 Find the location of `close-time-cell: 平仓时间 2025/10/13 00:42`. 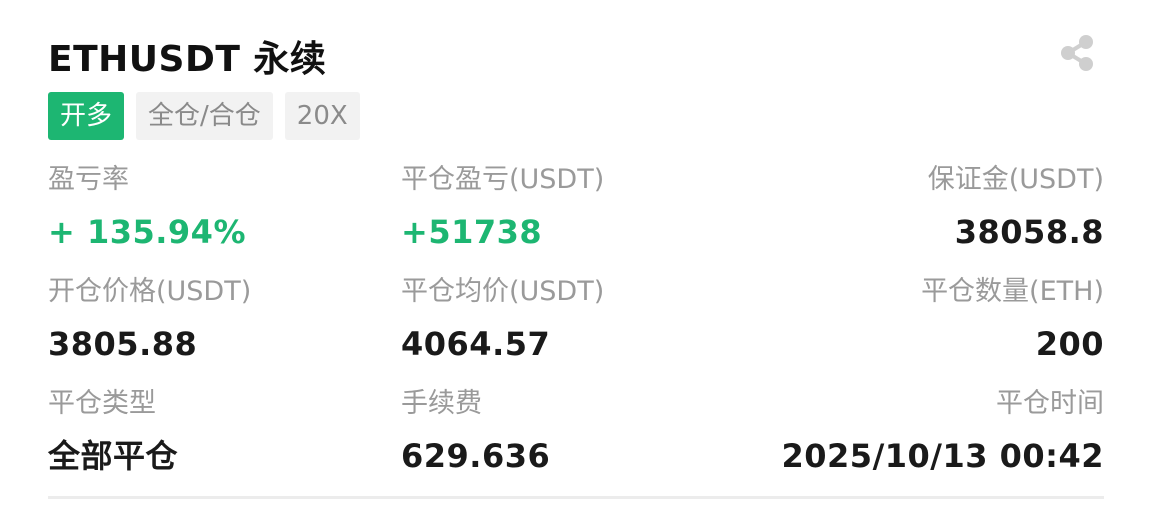

close-time-cell: 平仓时间 2025/10/13 00:42 is located at coordinates (934, 431).